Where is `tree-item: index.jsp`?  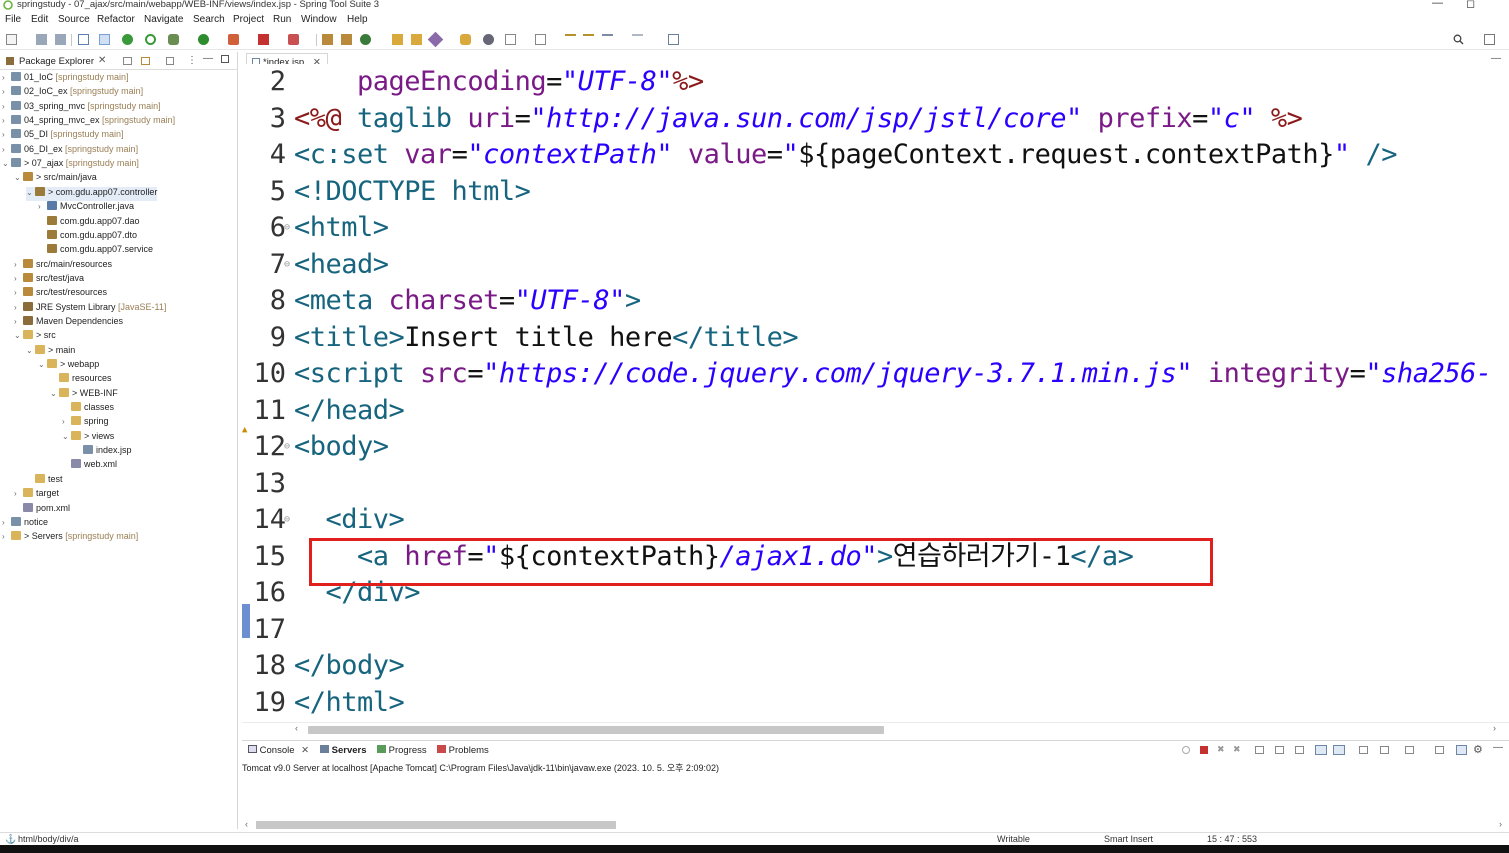 tree-item: index.jsp is located at coordinates (103, 452).